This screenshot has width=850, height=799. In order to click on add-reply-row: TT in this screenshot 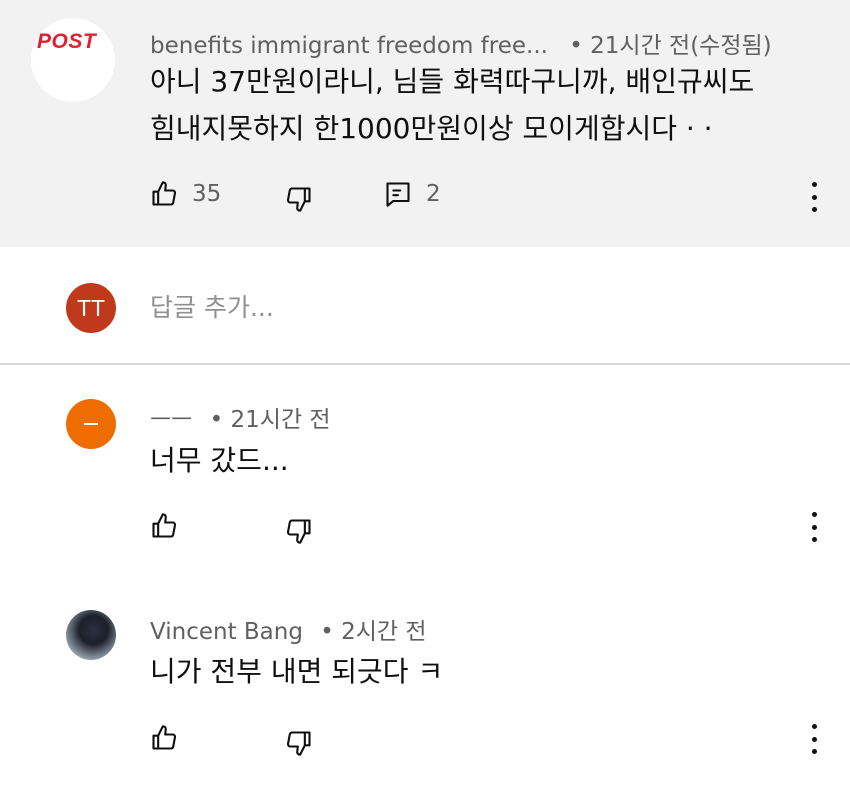, I will do `click(425, 305)`.